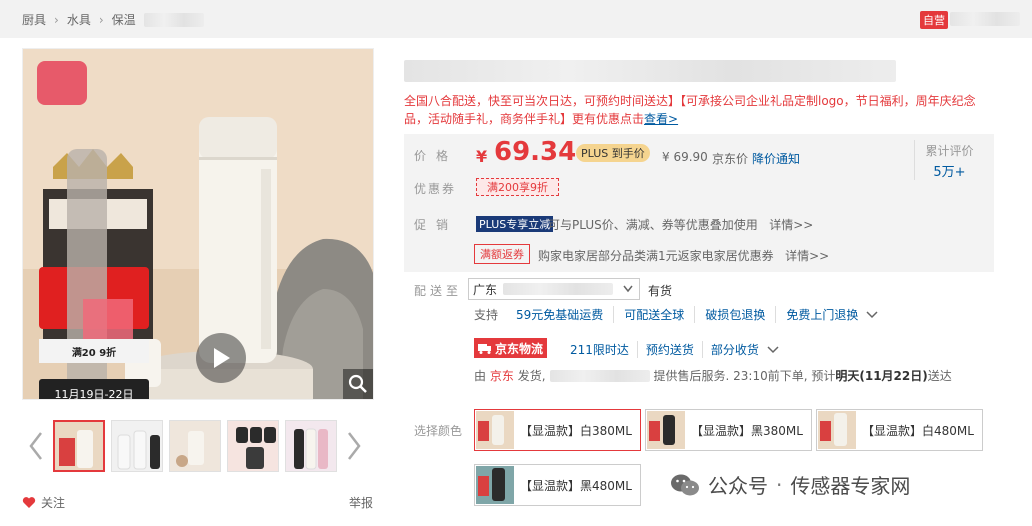 The height and width of the screenshot is (526, 1032). What do you see at coordinates (515, 224) in the screenshot?
I see `plus-exclusive-tag: PLUS专享立减` at bounding box center [515, 224].